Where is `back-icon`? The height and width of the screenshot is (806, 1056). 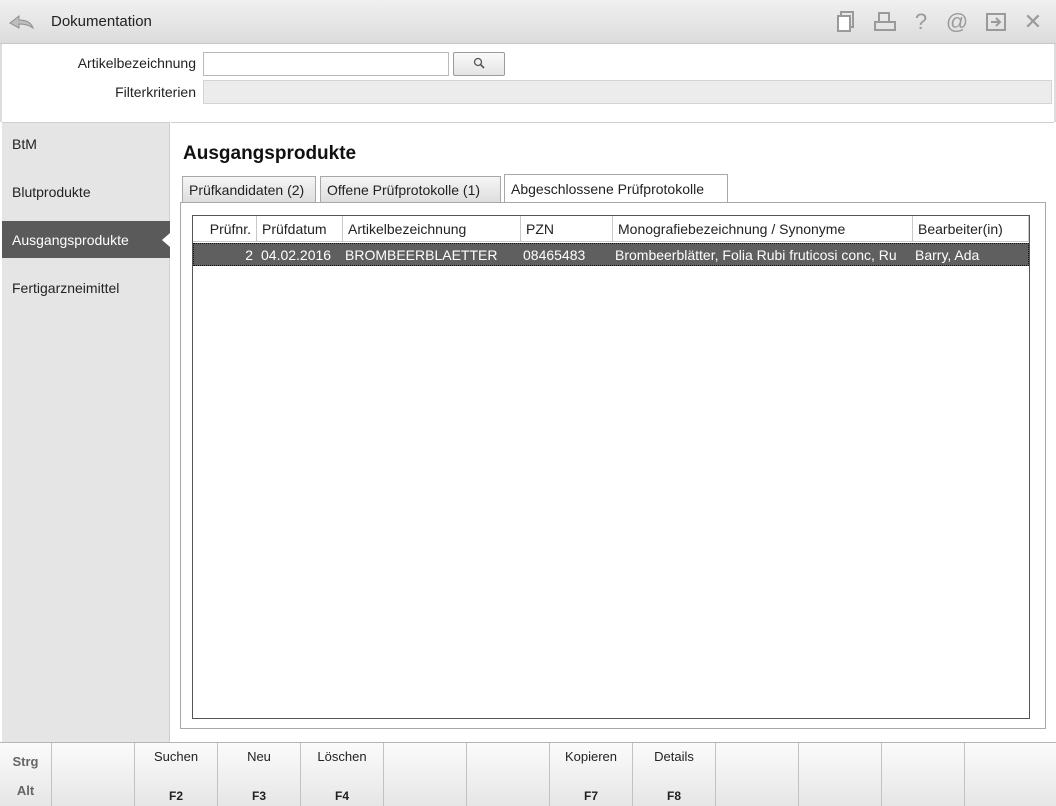
back-icon is located at coordinates (21, 22).